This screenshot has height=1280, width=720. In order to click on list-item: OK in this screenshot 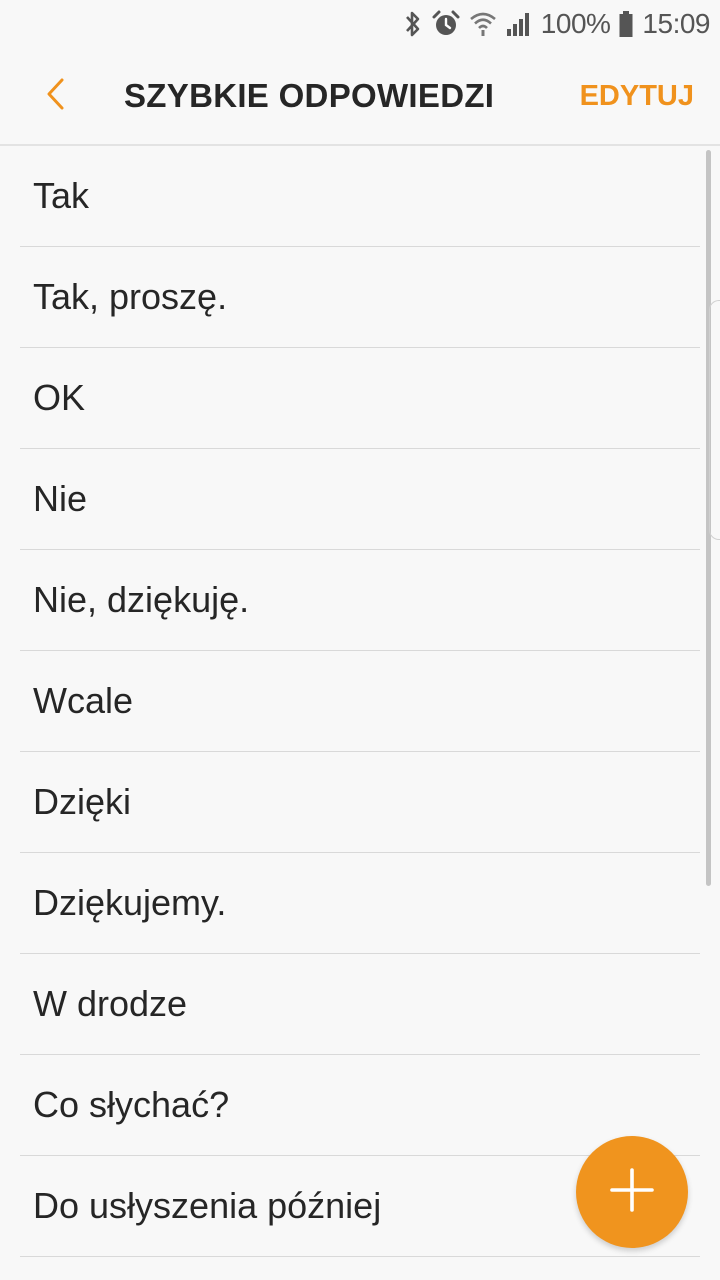, I will do `click(360, 398)`.